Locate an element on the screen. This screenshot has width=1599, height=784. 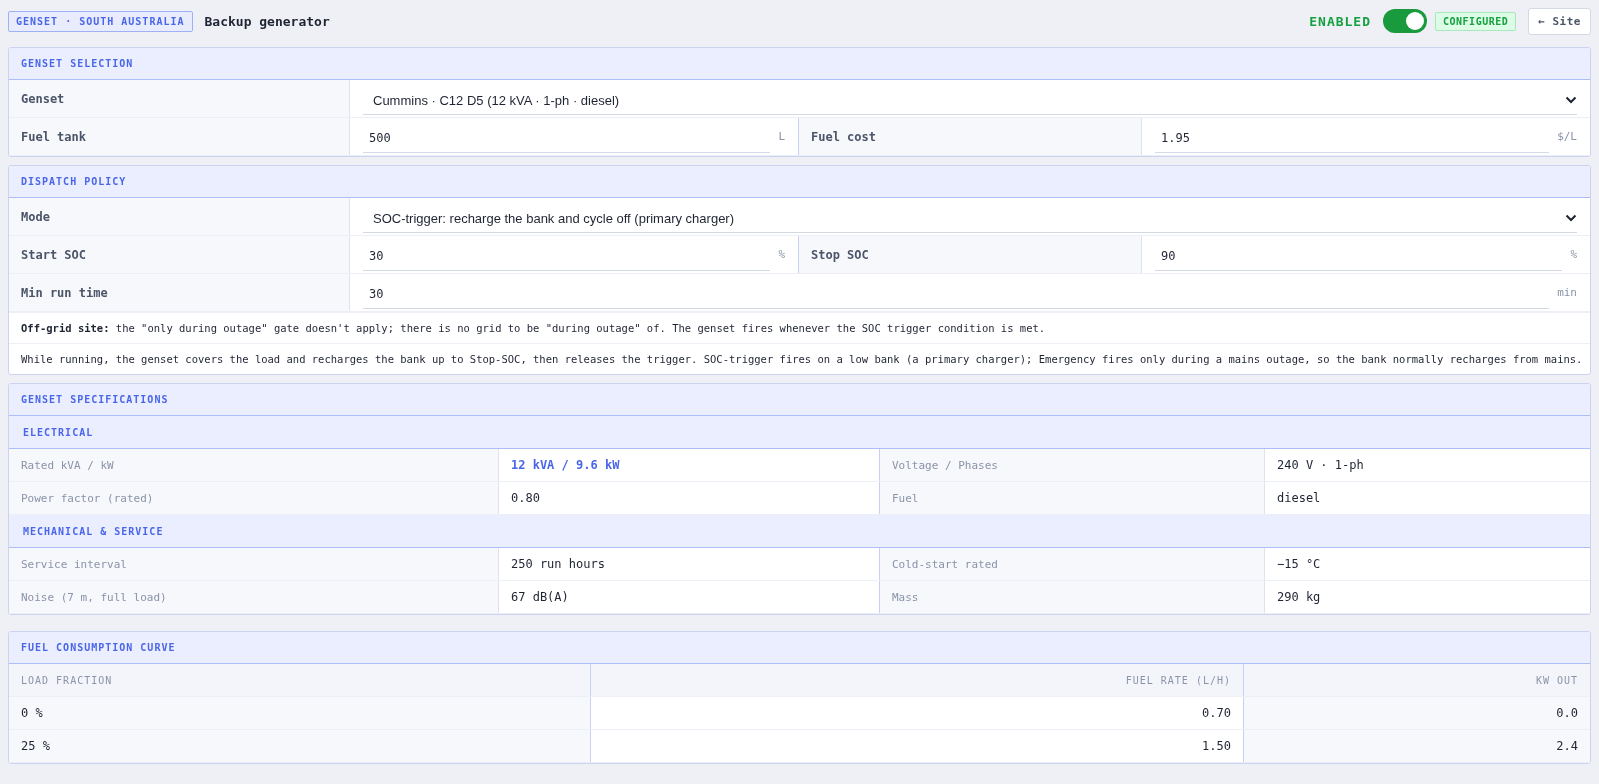
note-text: Off-grid site: the "only during outage" gate doesn't apply; there is no grid to be "during outage" of. The genset fires whenever the SOC trigger condition is met. is located at coordinates (799, 327).